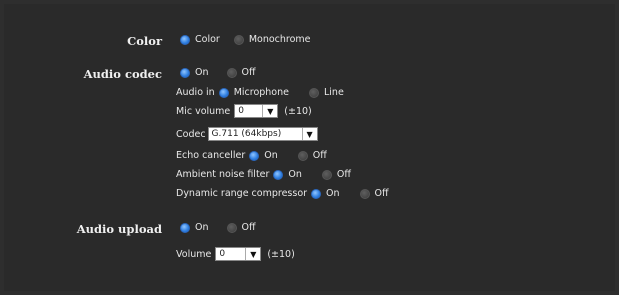 Image resolution: width=619 pixels, height=295 pixels. I want to click on audio-in-label: Audio in, so click(195, 92).